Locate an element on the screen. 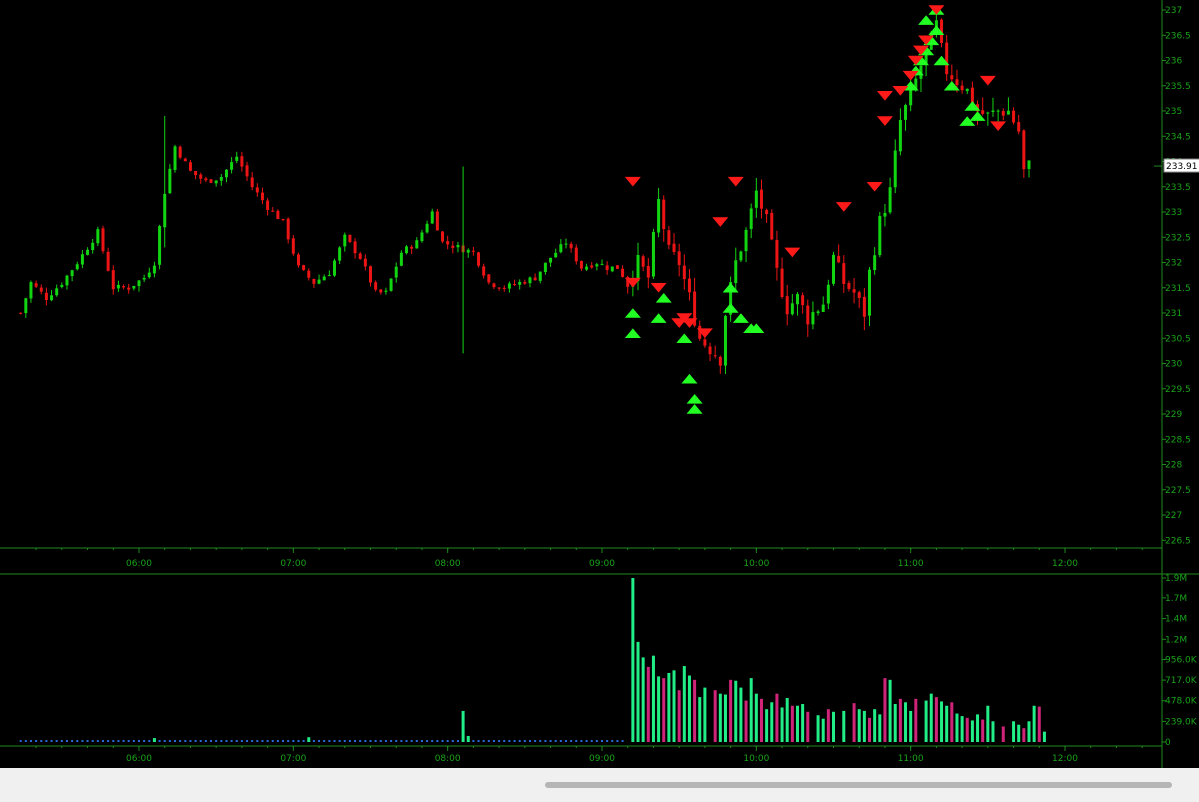 This screenshot has height=802, width=1199. scrollbar-thumb is located at coordinates (858, 785).